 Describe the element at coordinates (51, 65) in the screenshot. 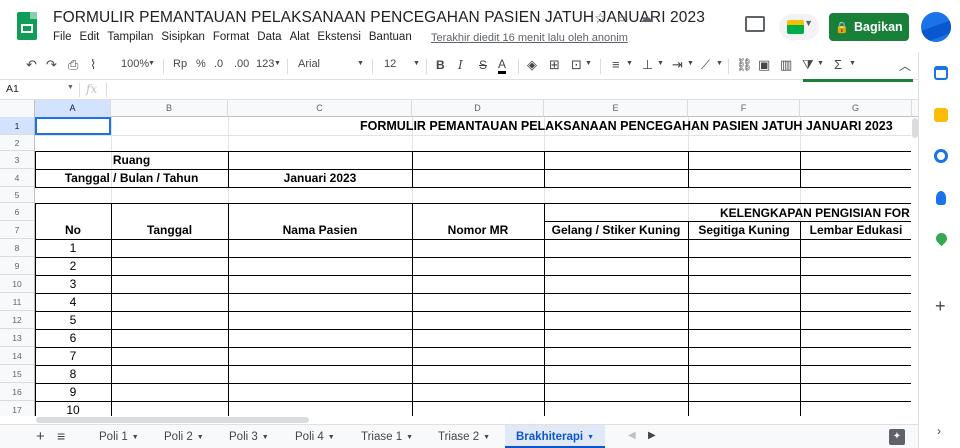

I see `redo-icon: ↷` at that location.